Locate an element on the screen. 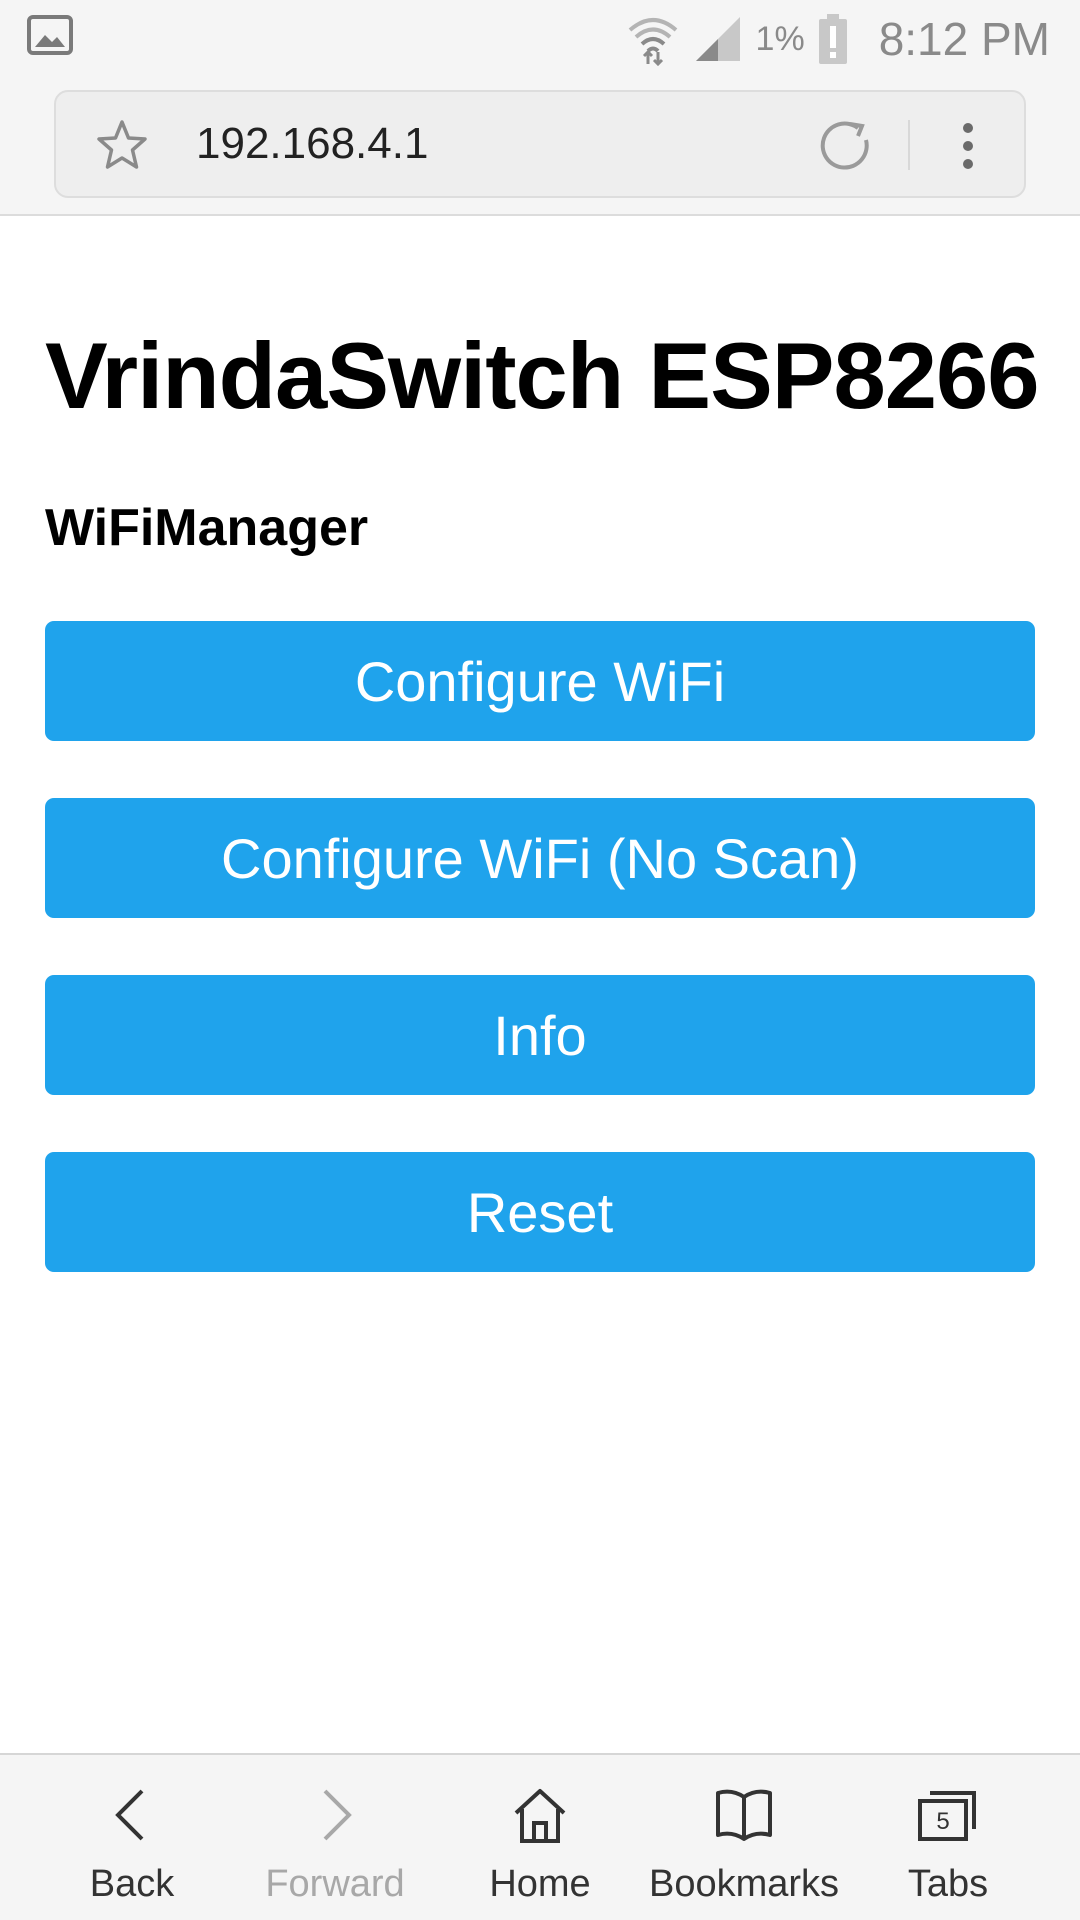 This screenshot has width=1080, height=1920. gallery-icon is located at coordinates (50, 35).